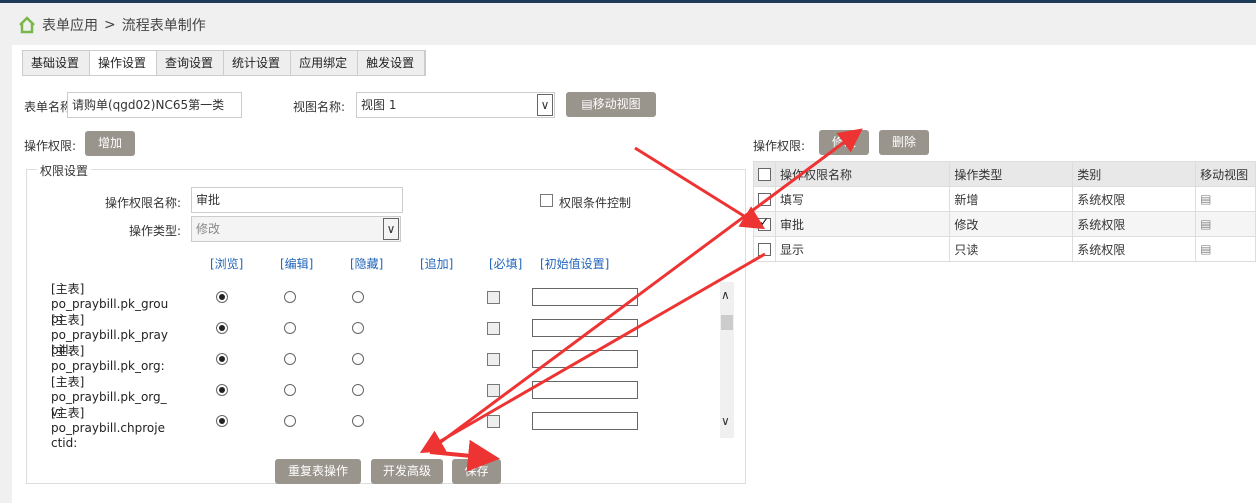 This screenshot has height=503, width=1256. I want to click on field-label: [主表] po_praybill.pk_org:, so click(126, 359).